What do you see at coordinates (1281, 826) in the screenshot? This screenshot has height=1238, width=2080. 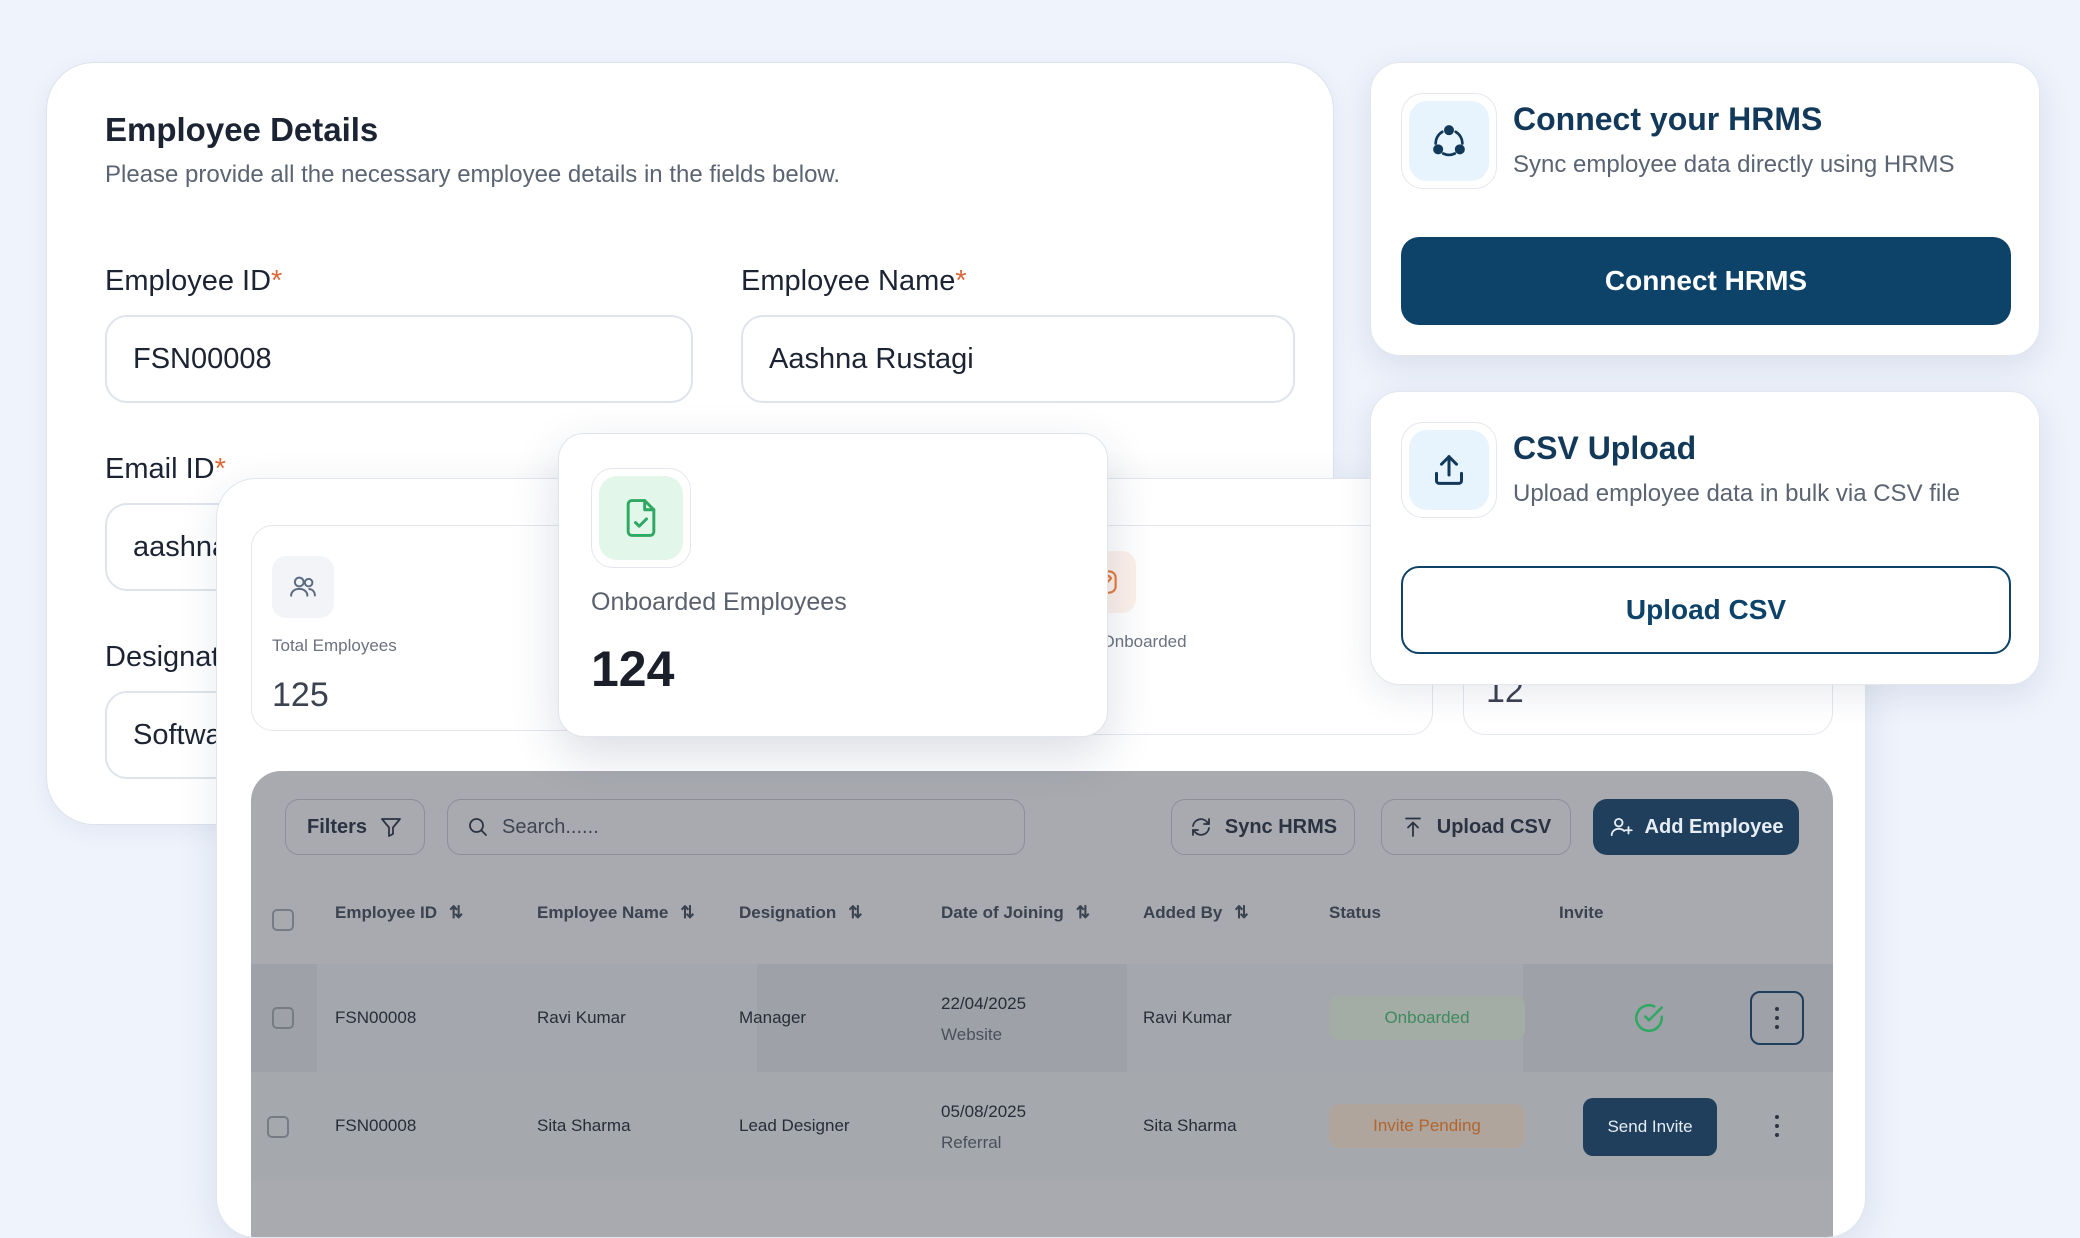 I see `sync-label: Sync HRMS` at bounding box center [1281, 826].